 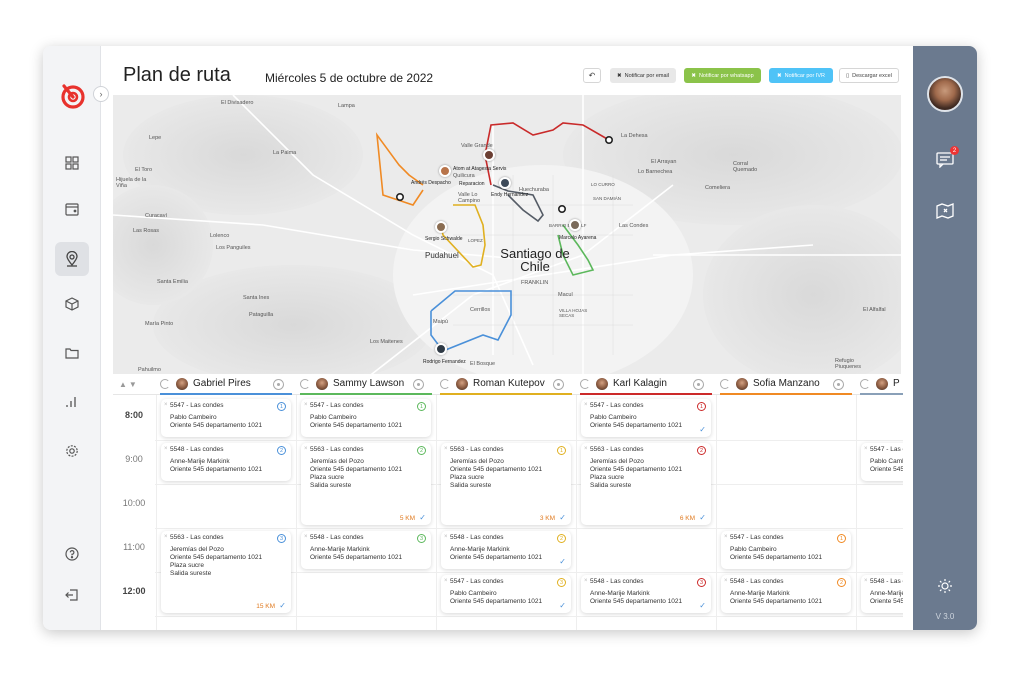 I want to click on driver-label: Sergio Schwalde, so click(x=444, y=239).